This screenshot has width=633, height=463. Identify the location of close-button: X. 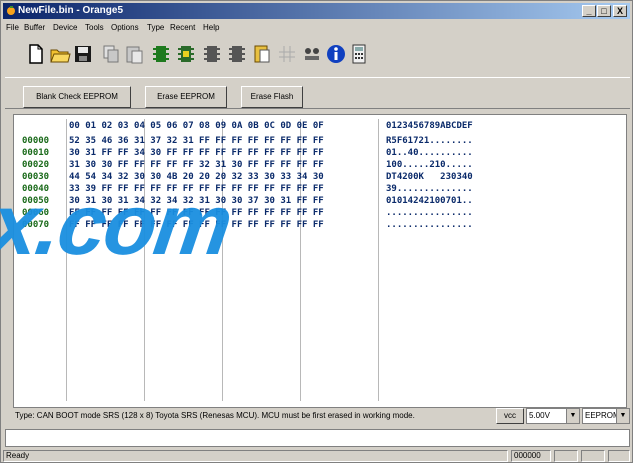
(620, 11).